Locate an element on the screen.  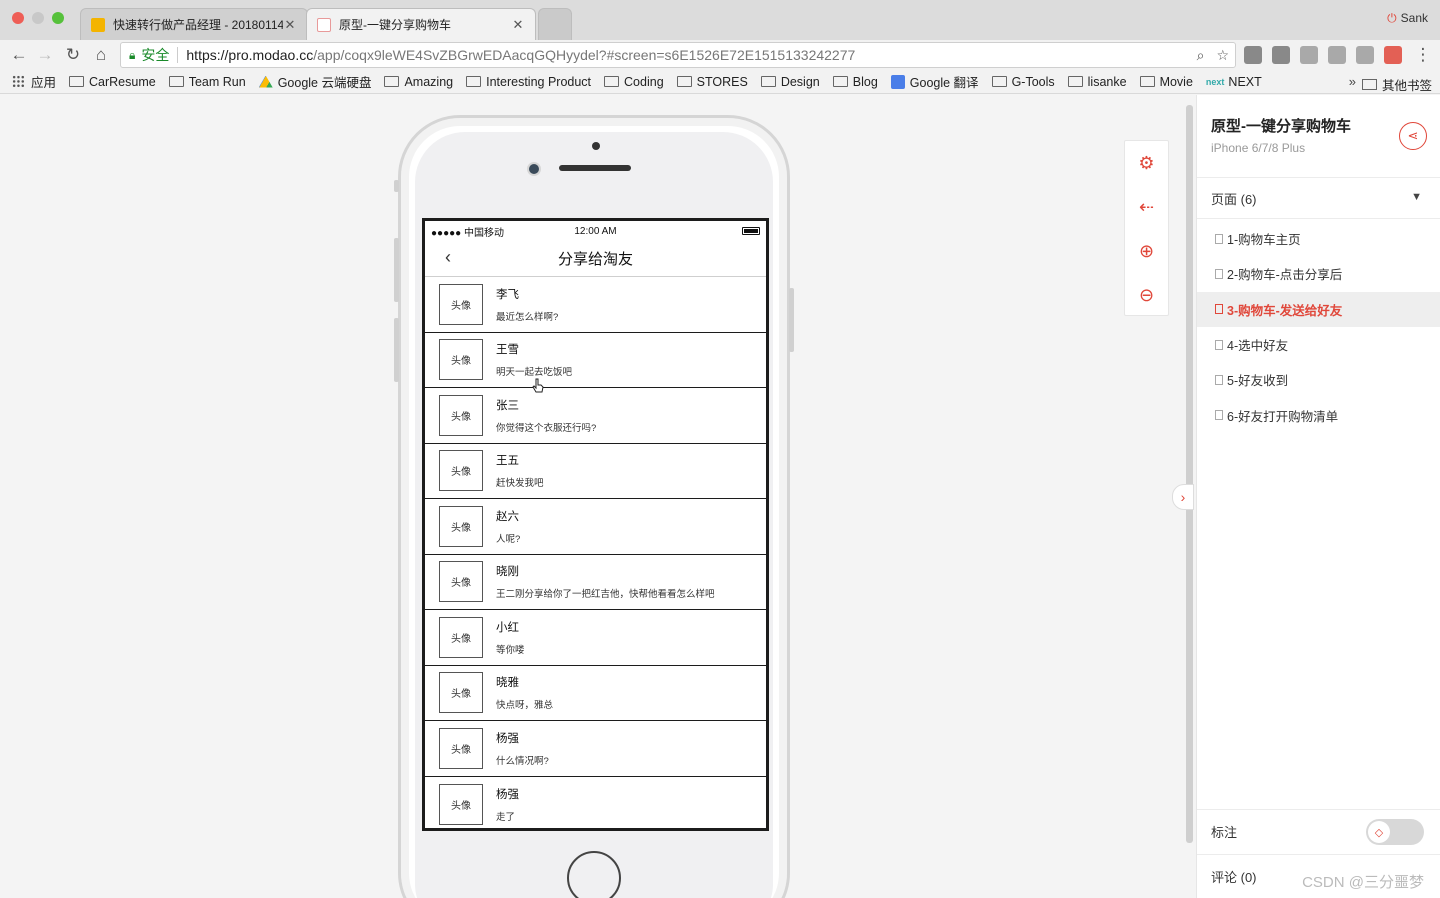
friend-row: 头像 王雪 明天一起去吃饭吧 is located at coordinates (595, 360).